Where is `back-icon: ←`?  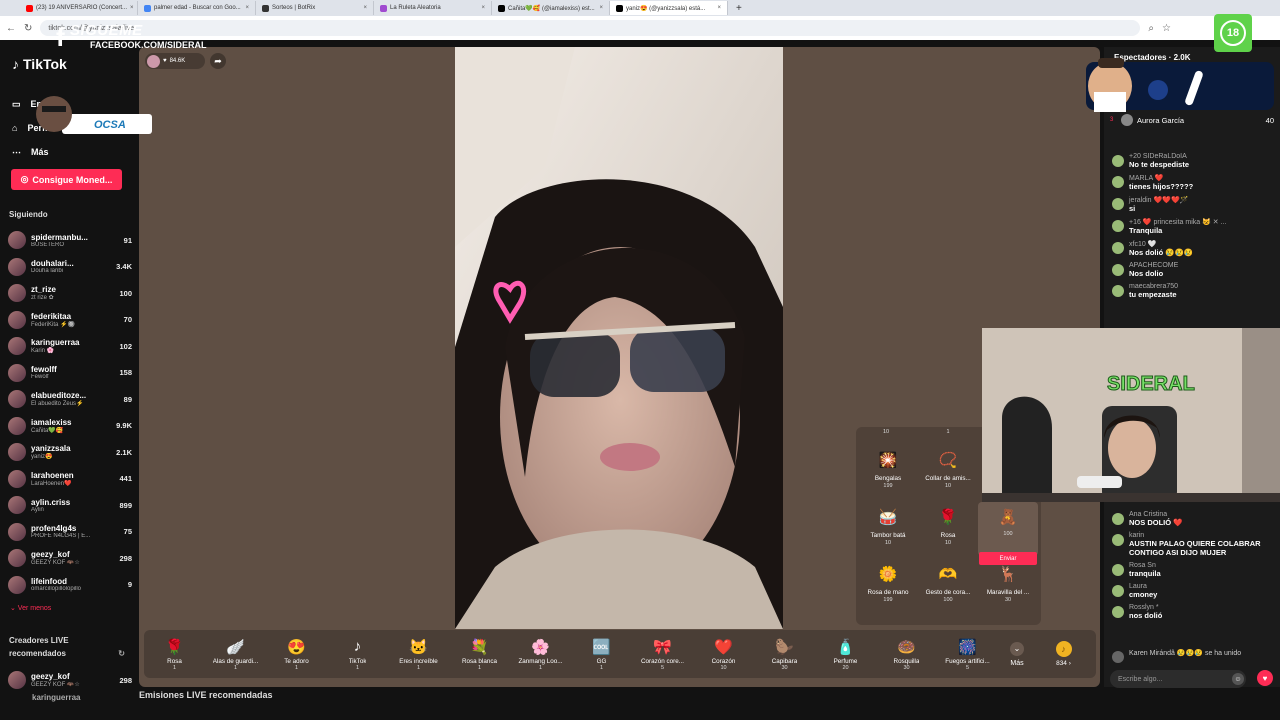 back-icon: ← is located at coordinates (11, 28).